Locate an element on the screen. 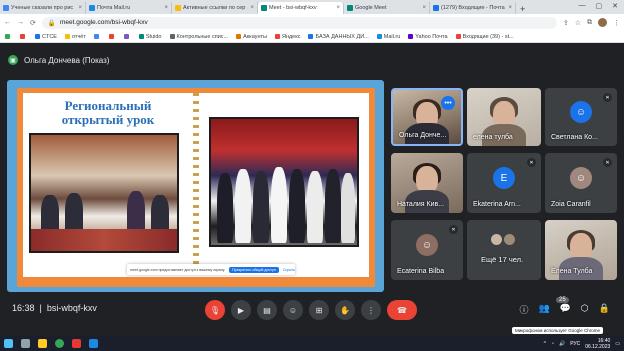  info-icon: ⓘ is located at coordinates (523, 309).